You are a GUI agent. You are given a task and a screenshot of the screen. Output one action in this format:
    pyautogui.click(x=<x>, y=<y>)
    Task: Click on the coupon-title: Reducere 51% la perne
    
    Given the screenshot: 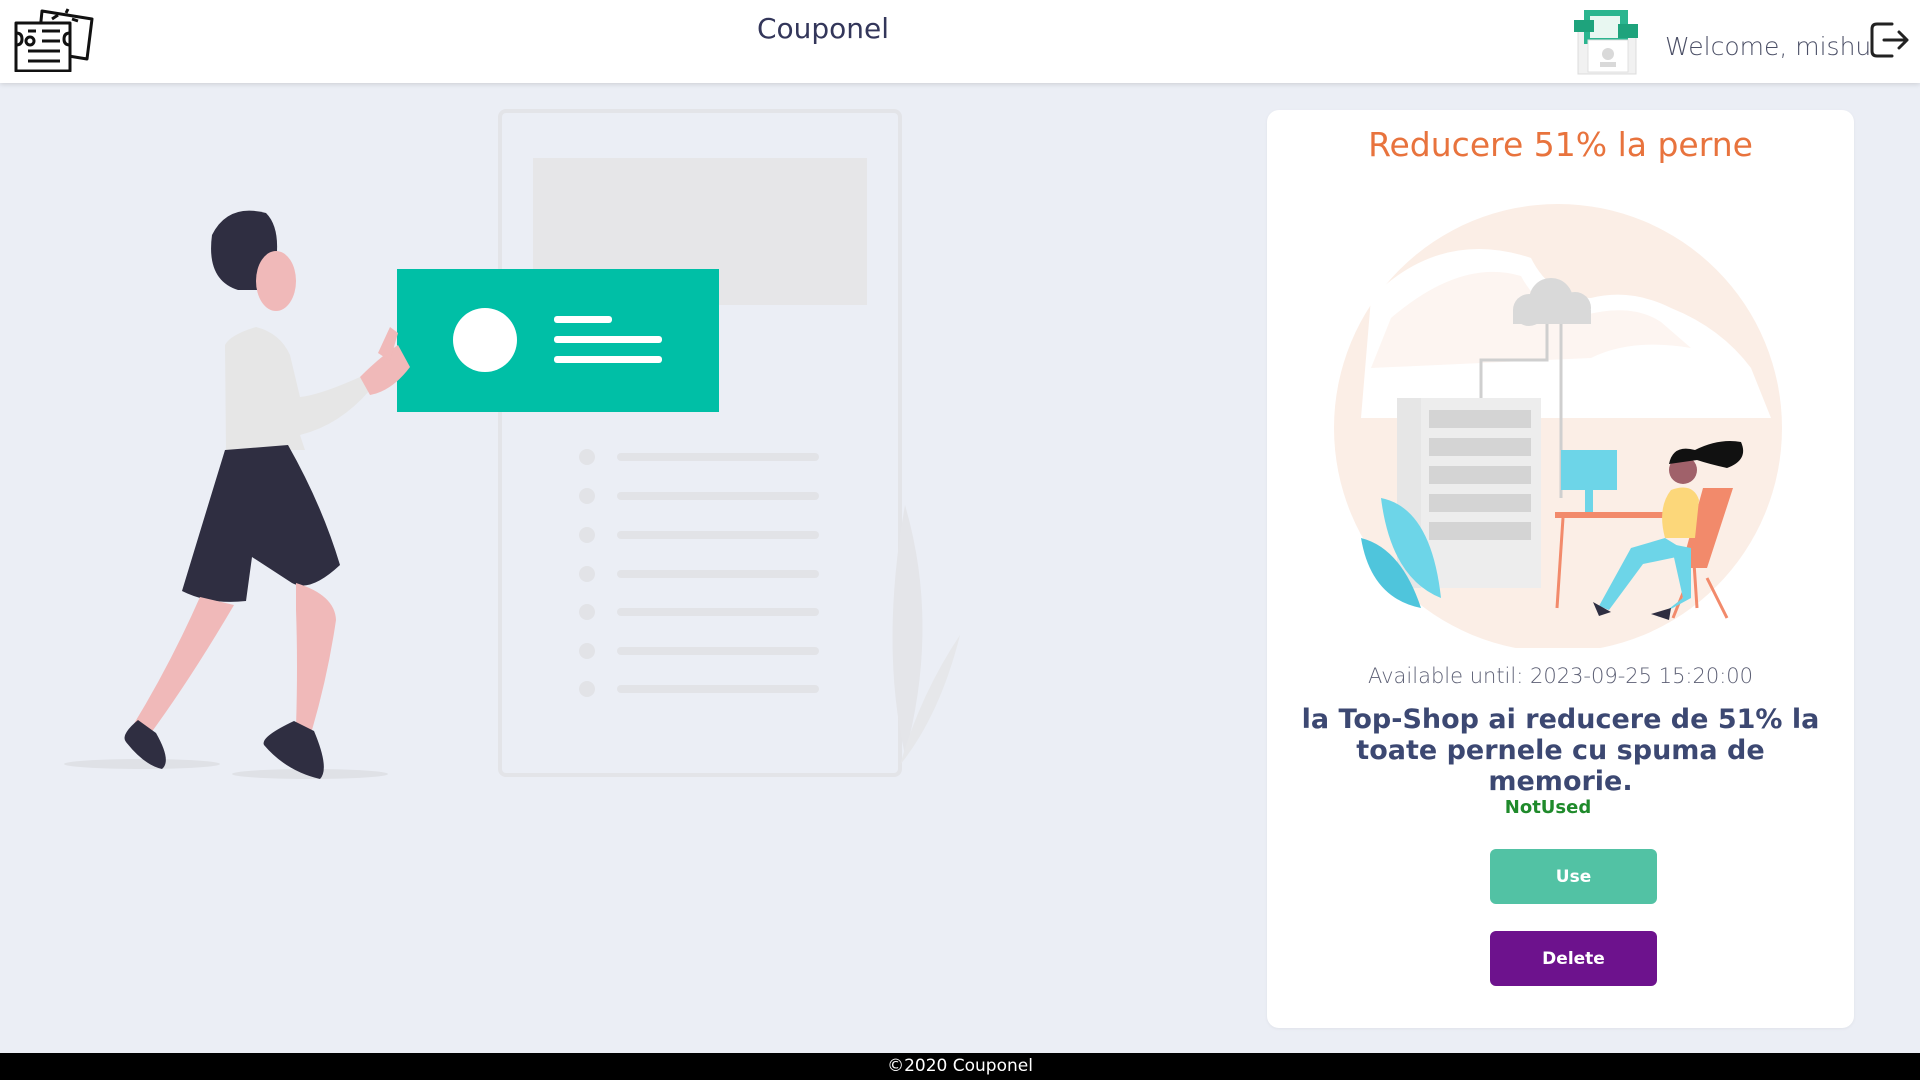 What is the action you would take?
    pyautogui.click(x=1560, y=144)
    